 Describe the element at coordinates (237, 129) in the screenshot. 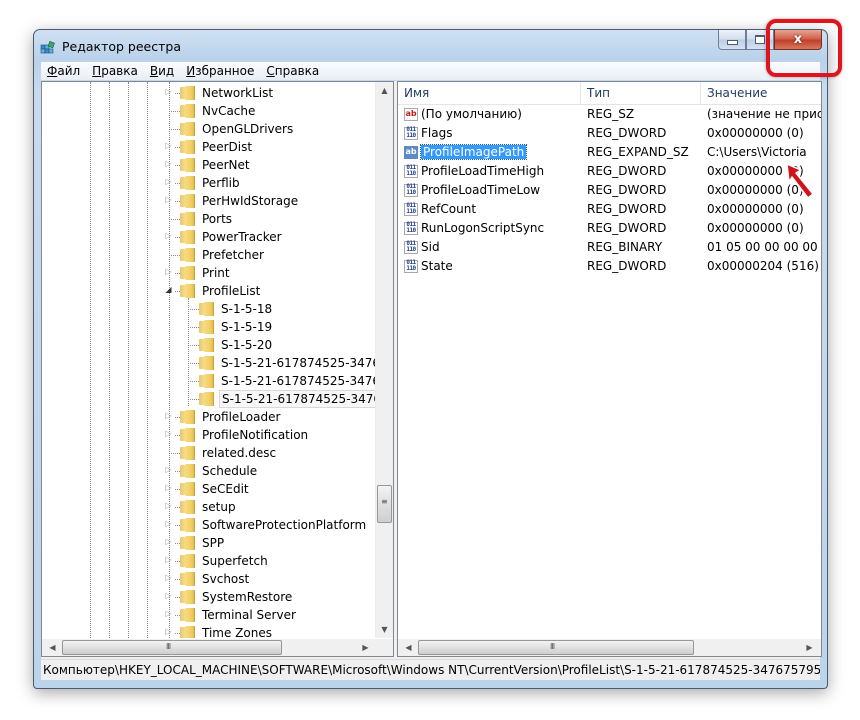

I see `tree-item: OpenGLDrivers` at that location.